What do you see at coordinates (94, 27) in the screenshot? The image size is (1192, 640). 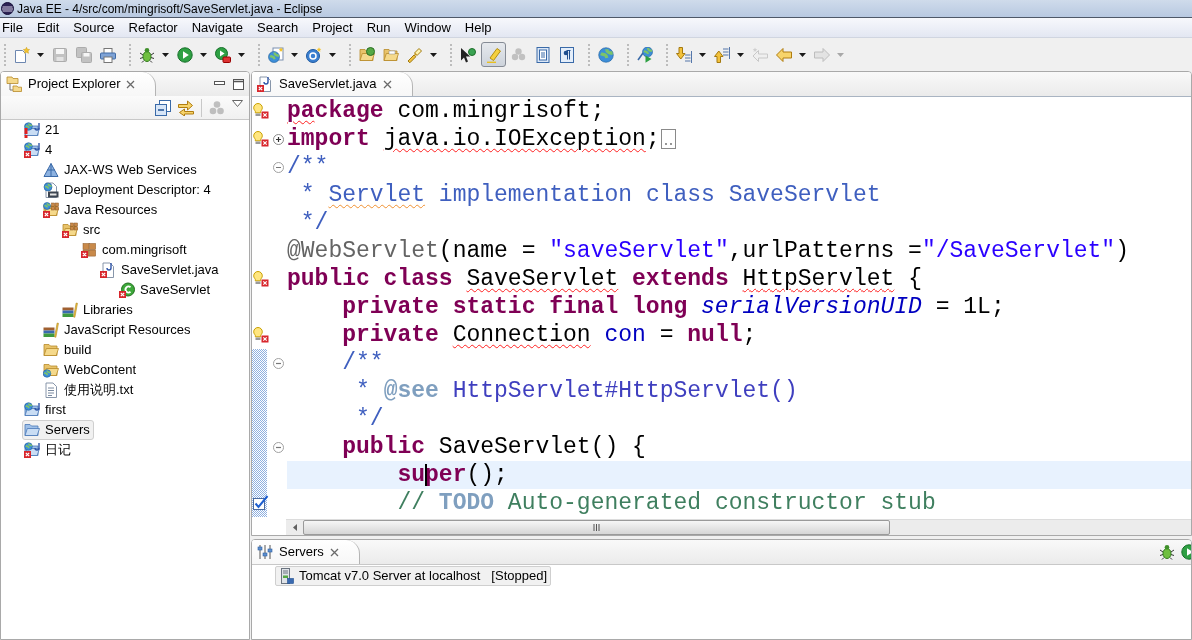 I see `menu-item: Source` at bounding box center [94, 27].